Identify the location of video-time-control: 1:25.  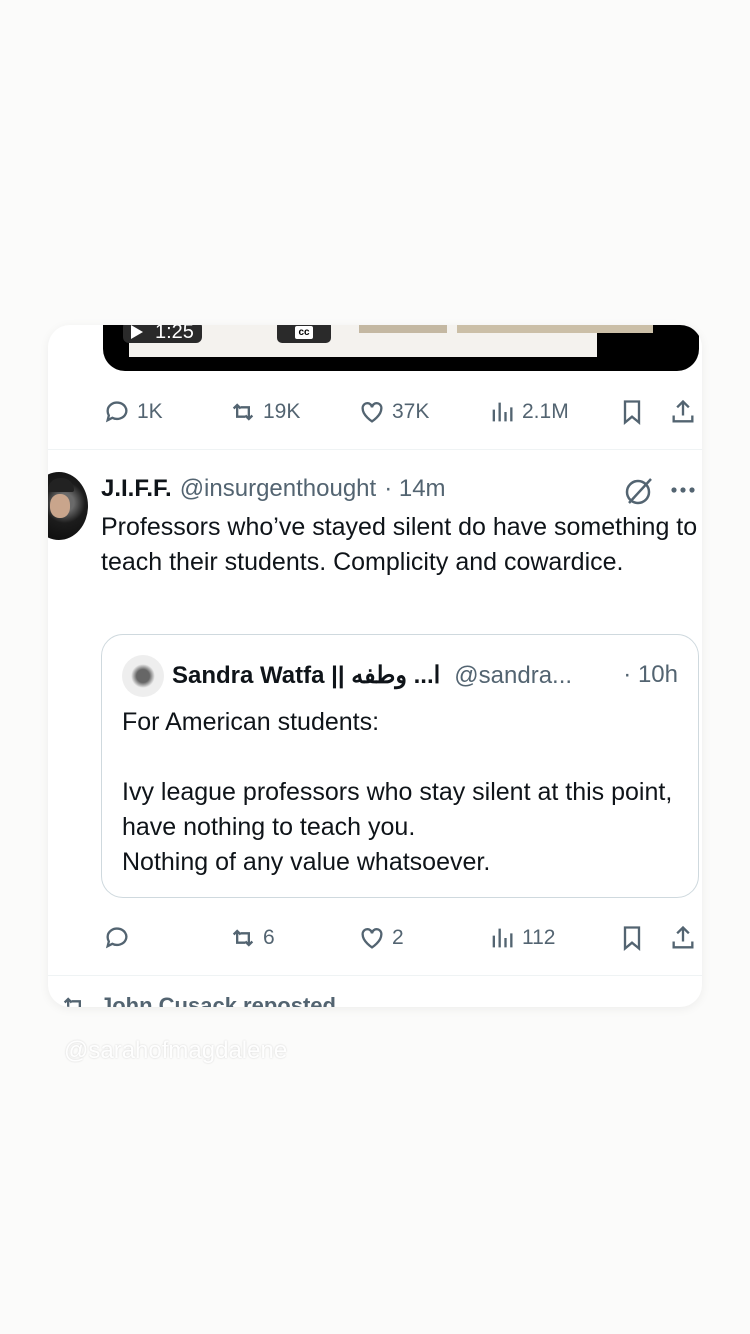
(162, 334).